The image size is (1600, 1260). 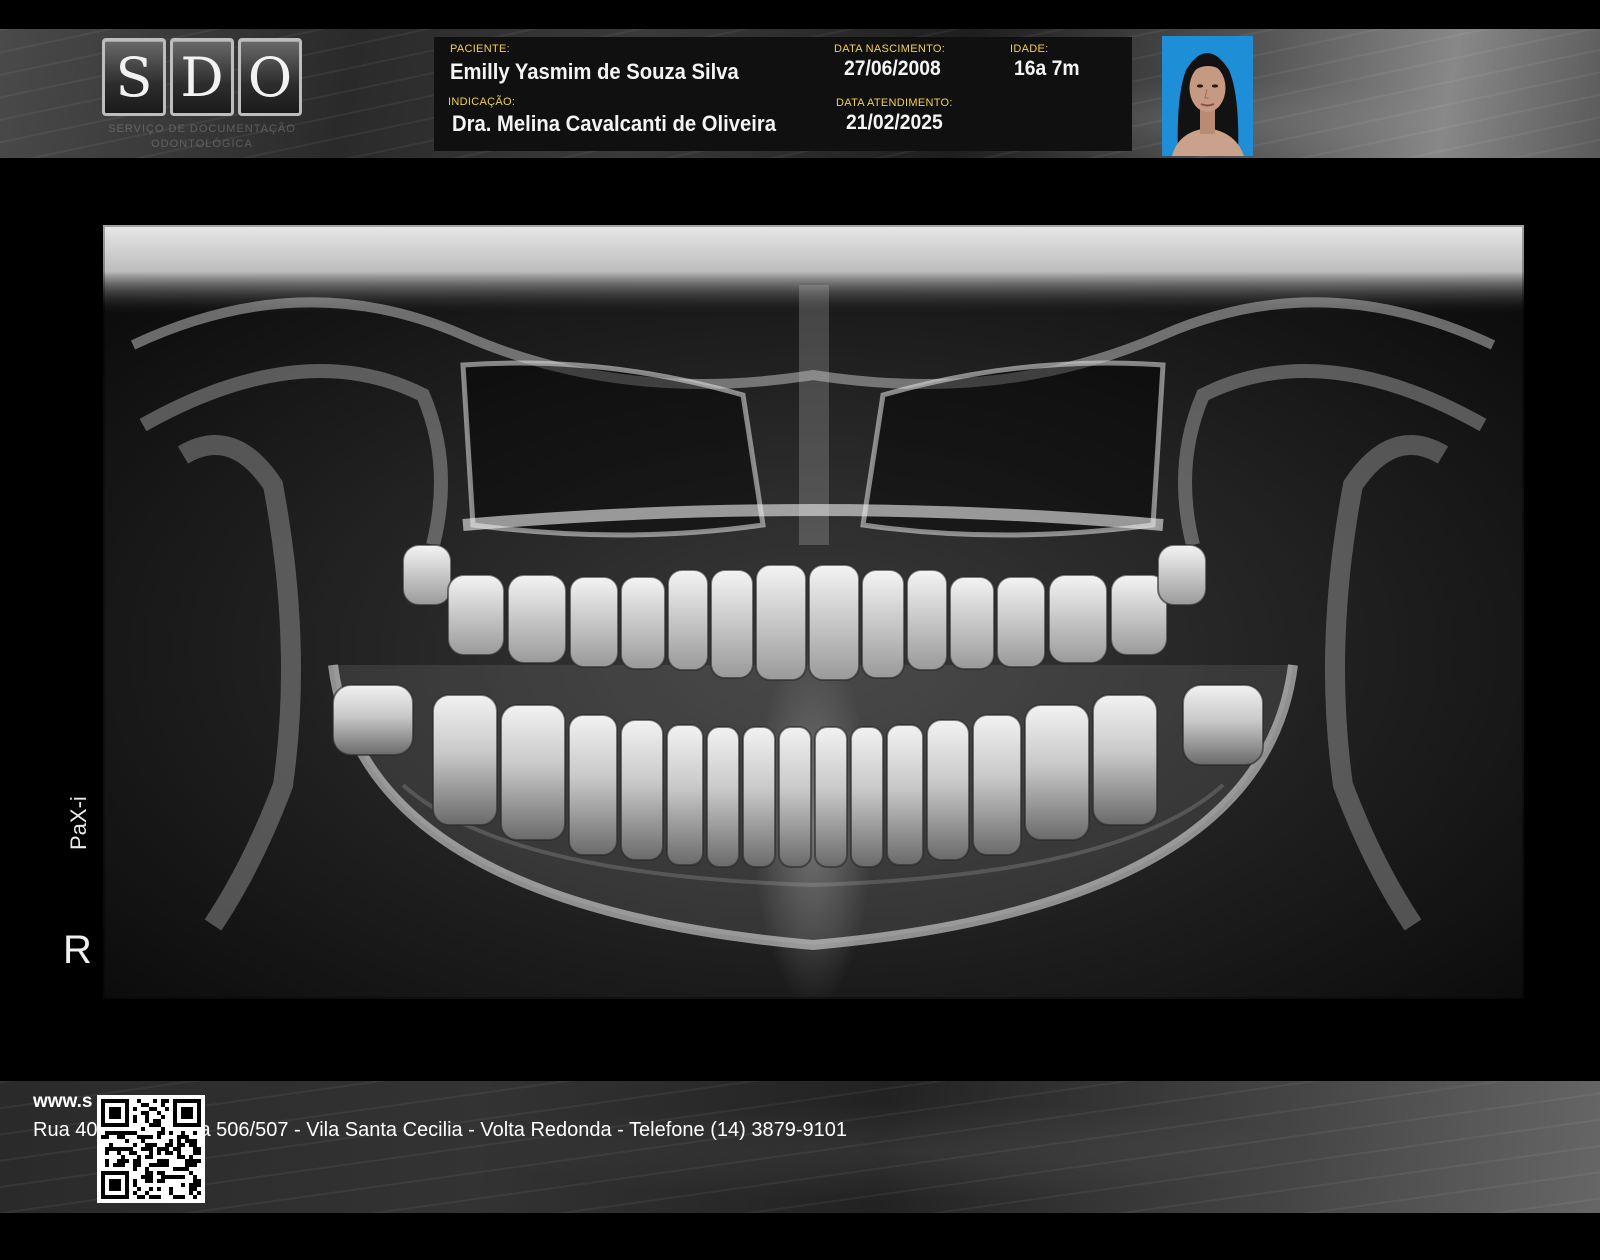 I want to click on footer-website: www.s, so click(x=62, y=1102).